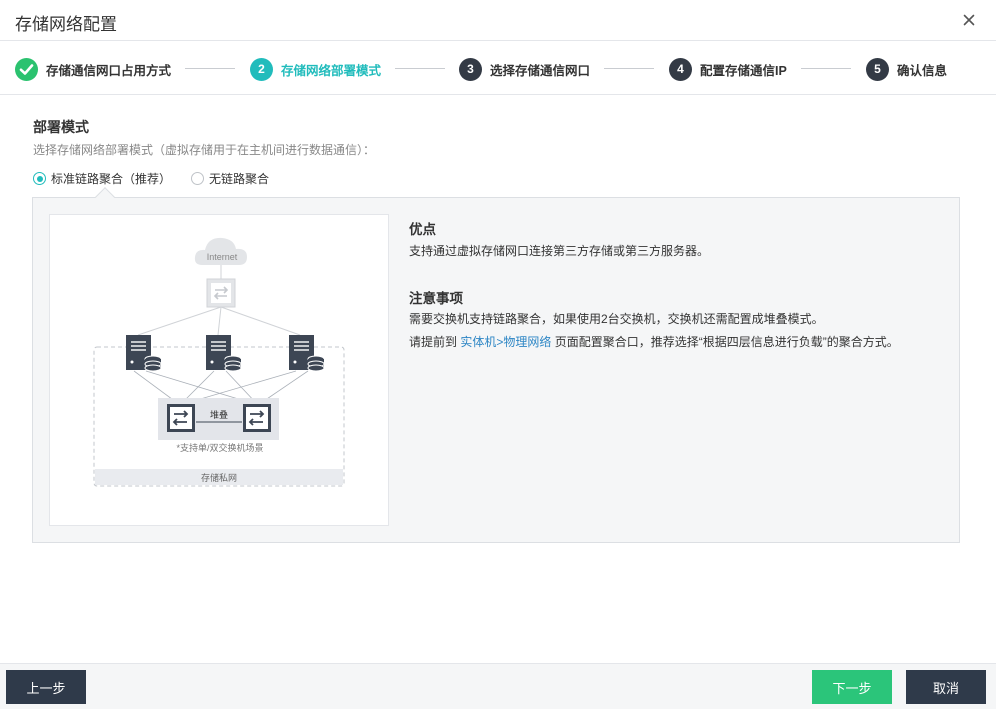 This screenshot has width=996, height=709. What do you see at coordinates (109, 70) in the screenshot?
I see `step-1-label: 存储通信网口占用方式` at bounding box center [109, 70].